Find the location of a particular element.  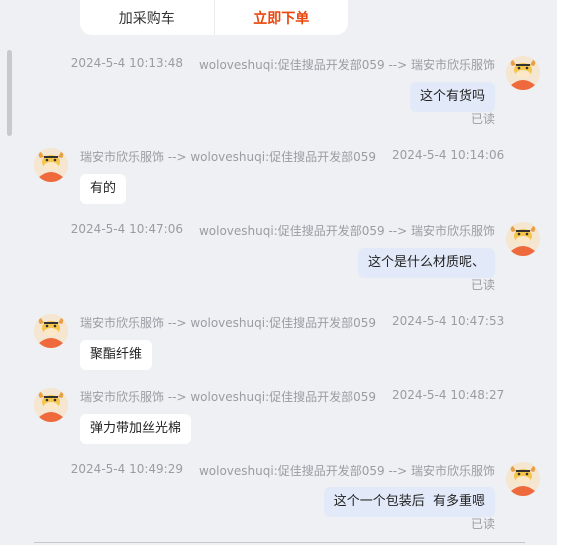

message-time: 2024-5-4 10:13:48 is located at coordinates (126, 63).